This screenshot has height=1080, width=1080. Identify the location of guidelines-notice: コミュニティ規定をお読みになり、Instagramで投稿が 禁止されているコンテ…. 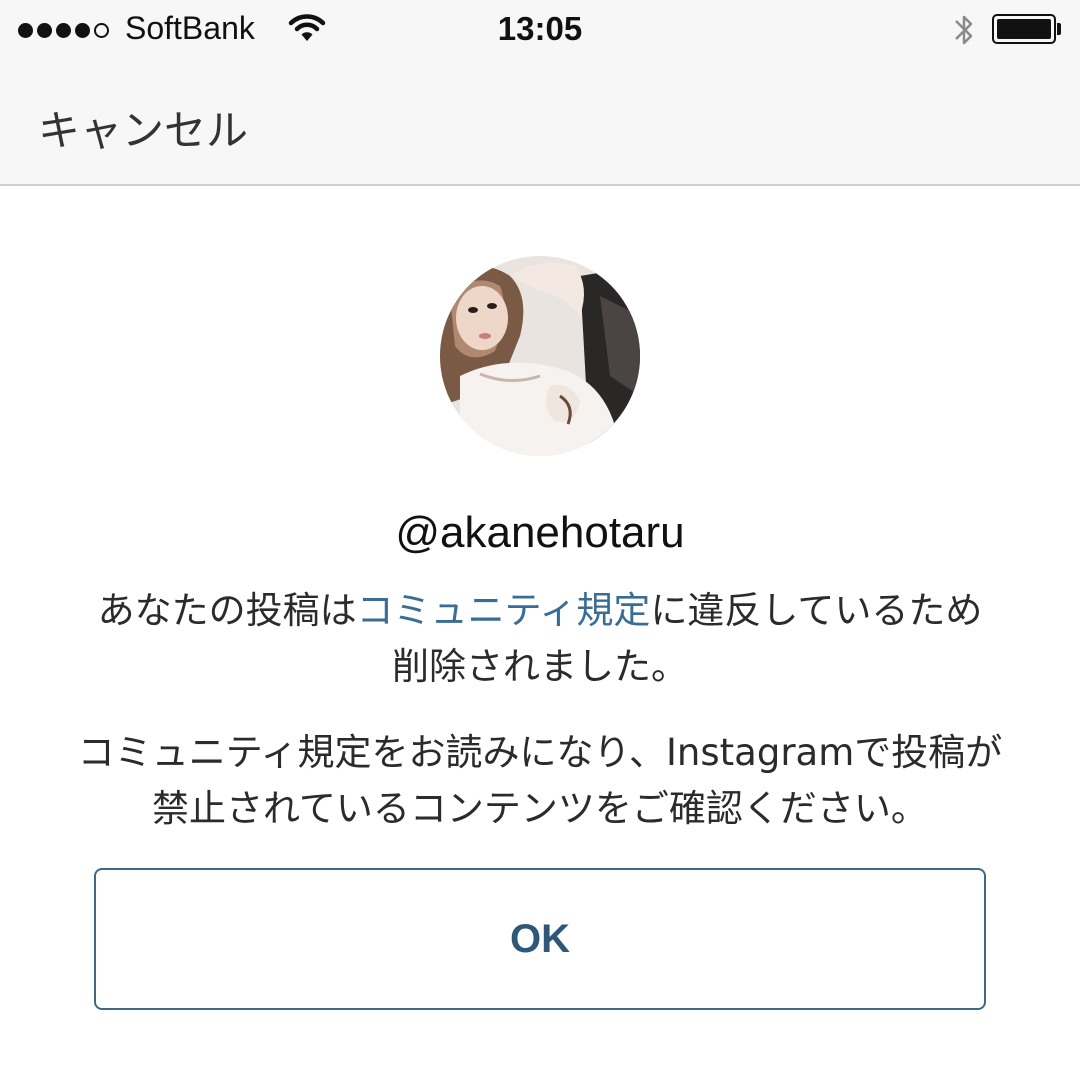
(540, 781).